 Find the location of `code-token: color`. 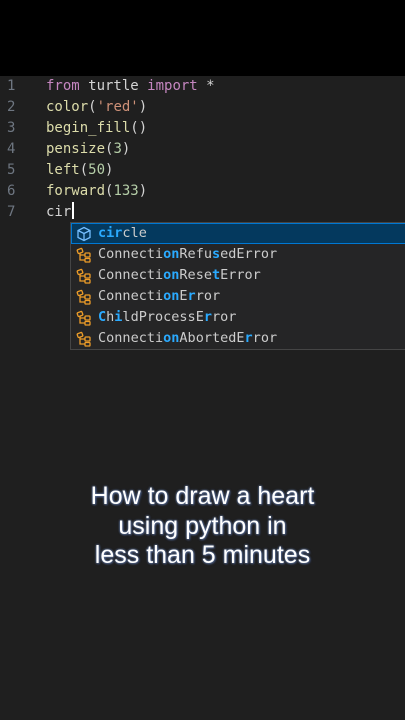

code-token: color is located at coordinates (67, 107).